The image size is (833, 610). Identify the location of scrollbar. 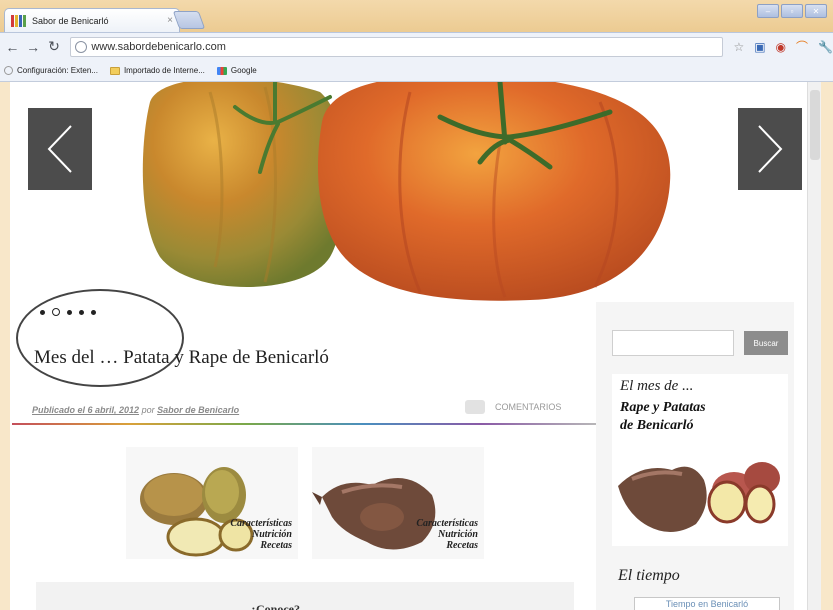
(814, 346).